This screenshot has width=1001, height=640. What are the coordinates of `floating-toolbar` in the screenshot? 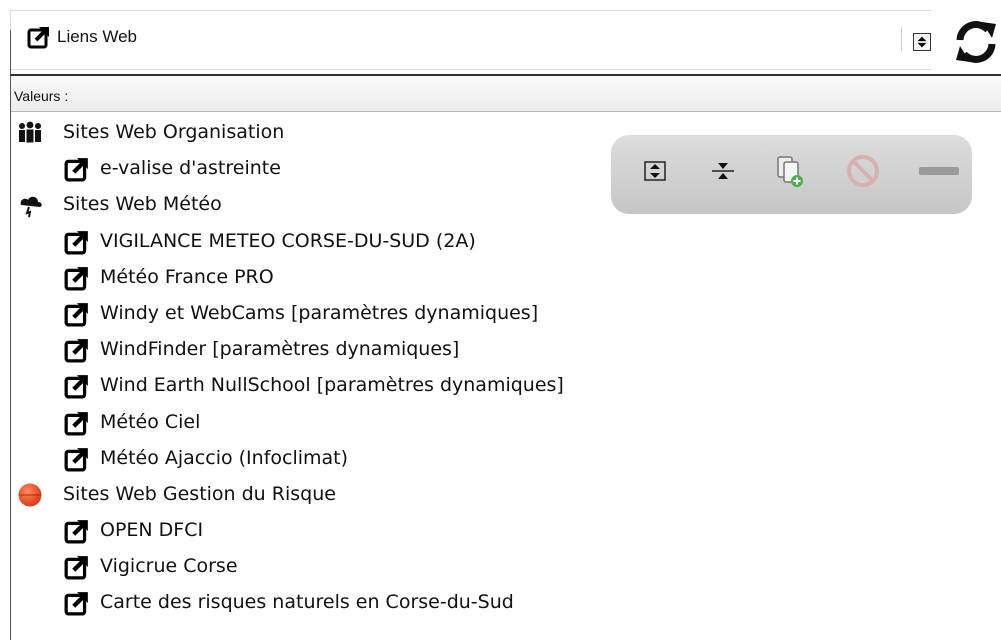 It's located at (791, 174).